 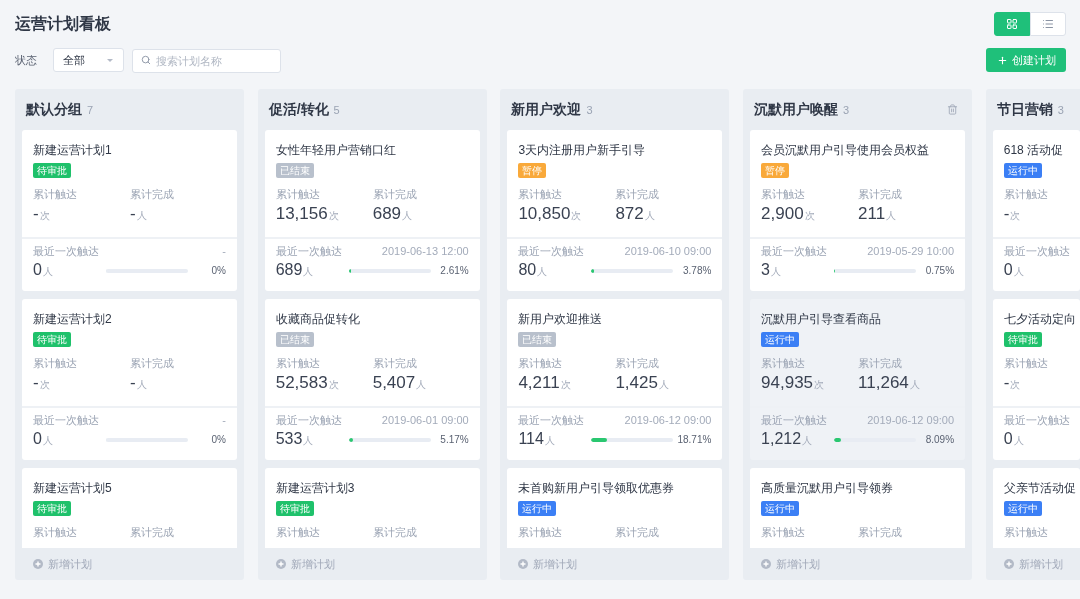 What do you see at coordinates (392, 214) in the screenshot?
I see `stat-value: 689人` at bounding box center [392, 214].